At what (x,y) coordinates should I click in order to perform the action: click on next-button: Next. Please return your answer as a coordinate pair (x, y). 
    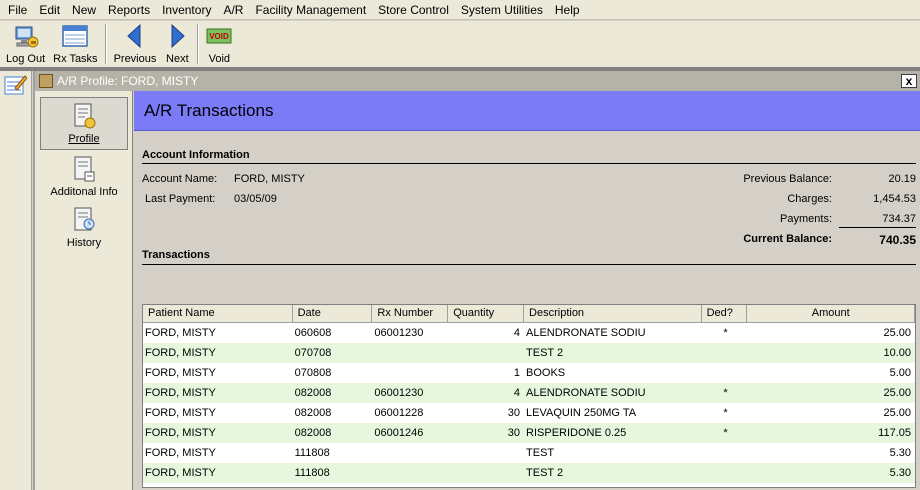
    Looking at the image, I should click on (177, 43).